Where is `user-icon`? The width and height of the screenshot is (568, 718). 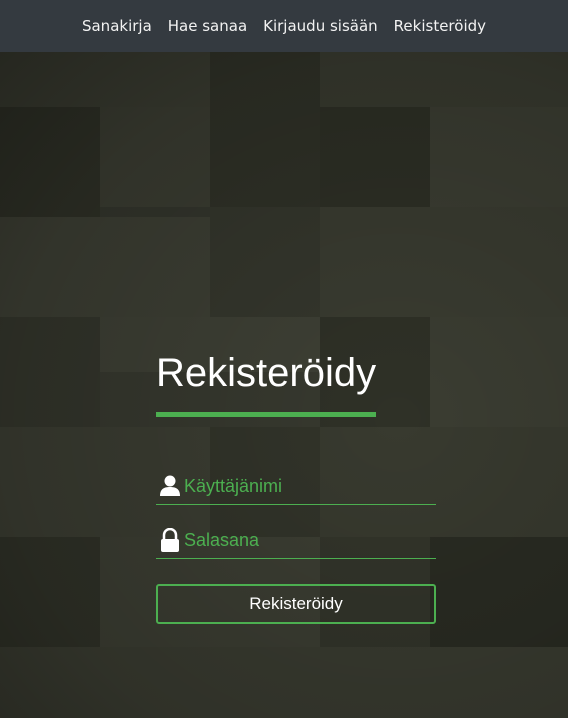 user-icon is located at coordinates (170, 485).